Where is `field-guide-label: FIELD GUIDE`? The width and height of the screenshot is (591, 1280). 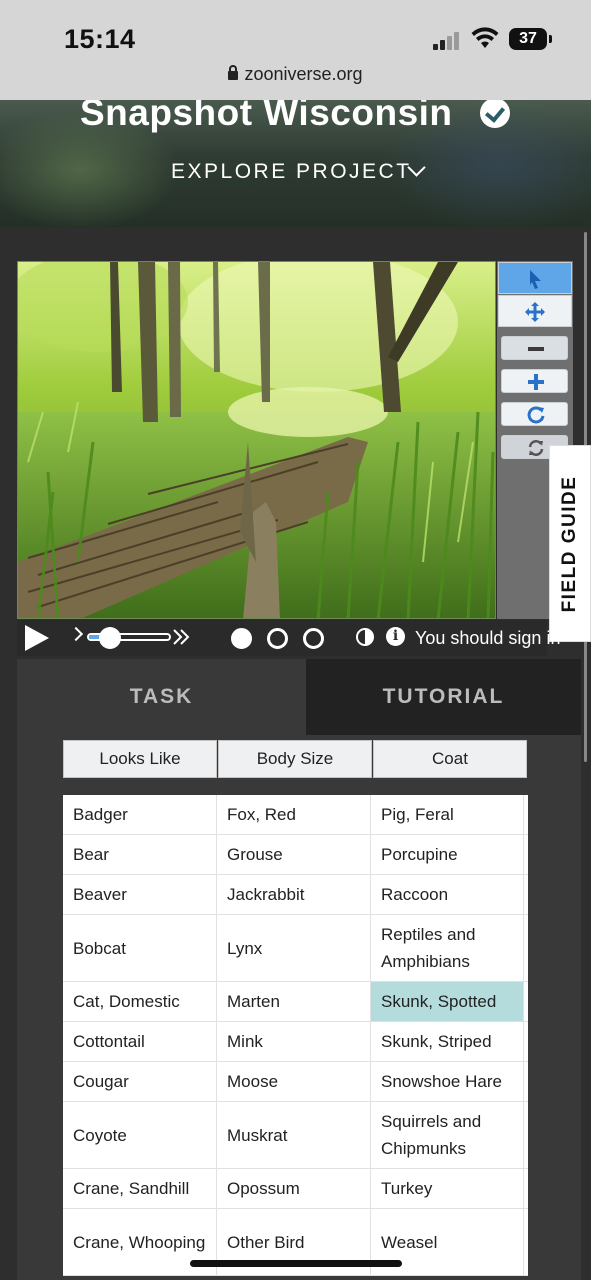 field-guide-label: FIELD GUIDE is located at coordinates (569, 543).